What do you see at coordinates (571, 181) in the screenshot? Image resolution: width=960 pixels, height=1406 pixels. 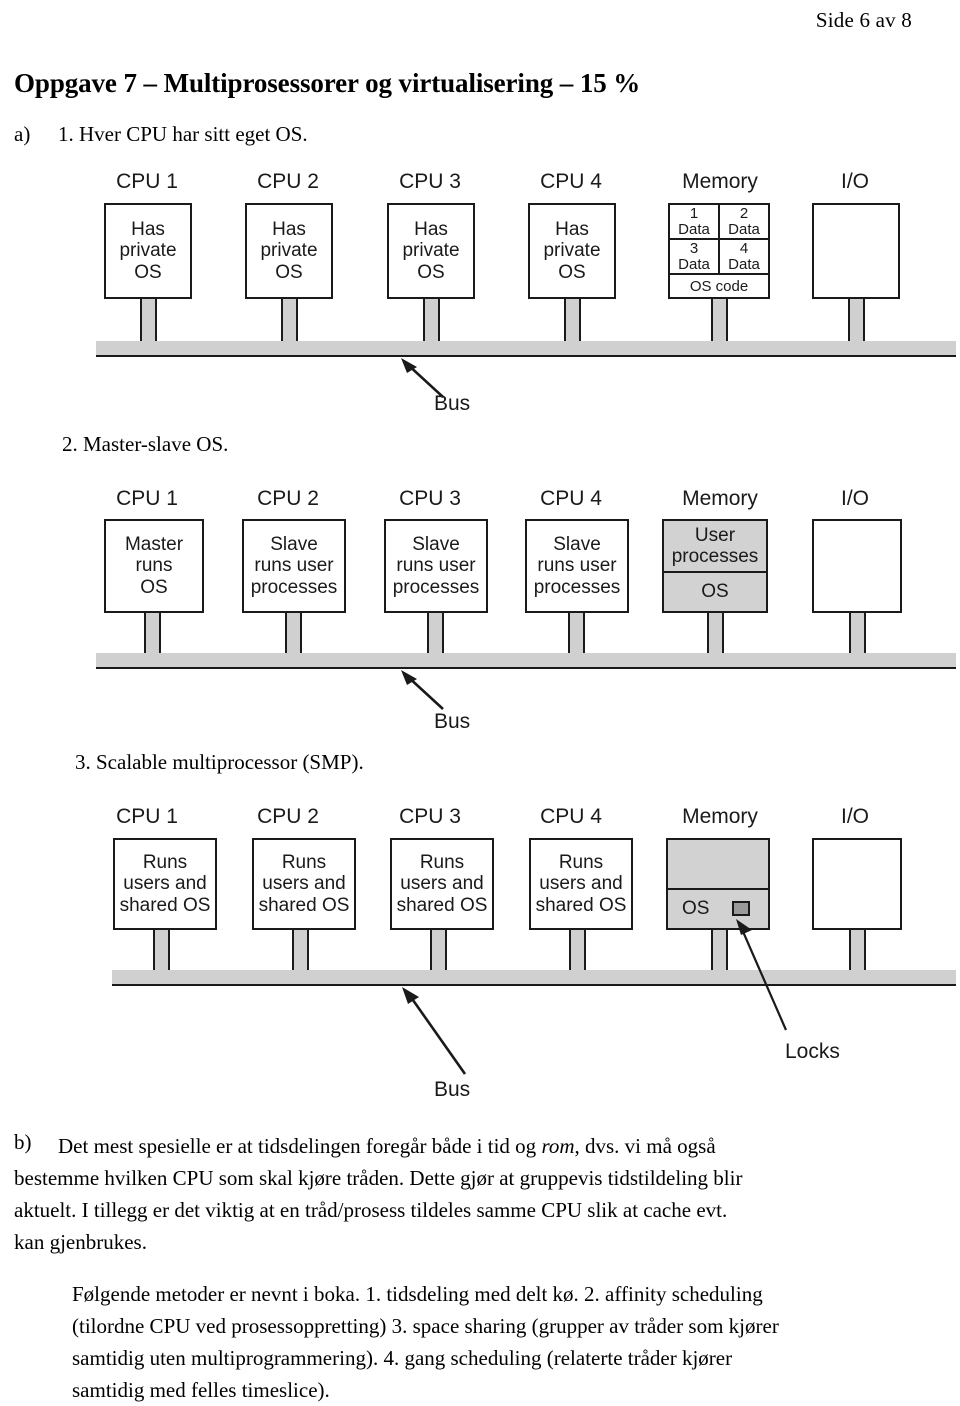 I see `fig1-label-cpu4: CPU 4` at bounding box center [571, 181].